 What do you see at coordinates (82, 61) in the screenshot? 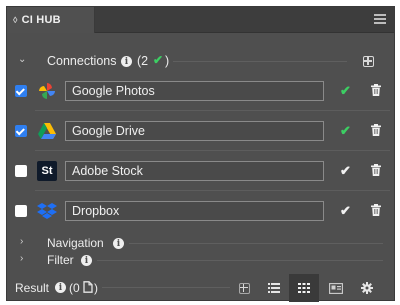
I see `connections-title: Connections` at bounding box center [82, 61].